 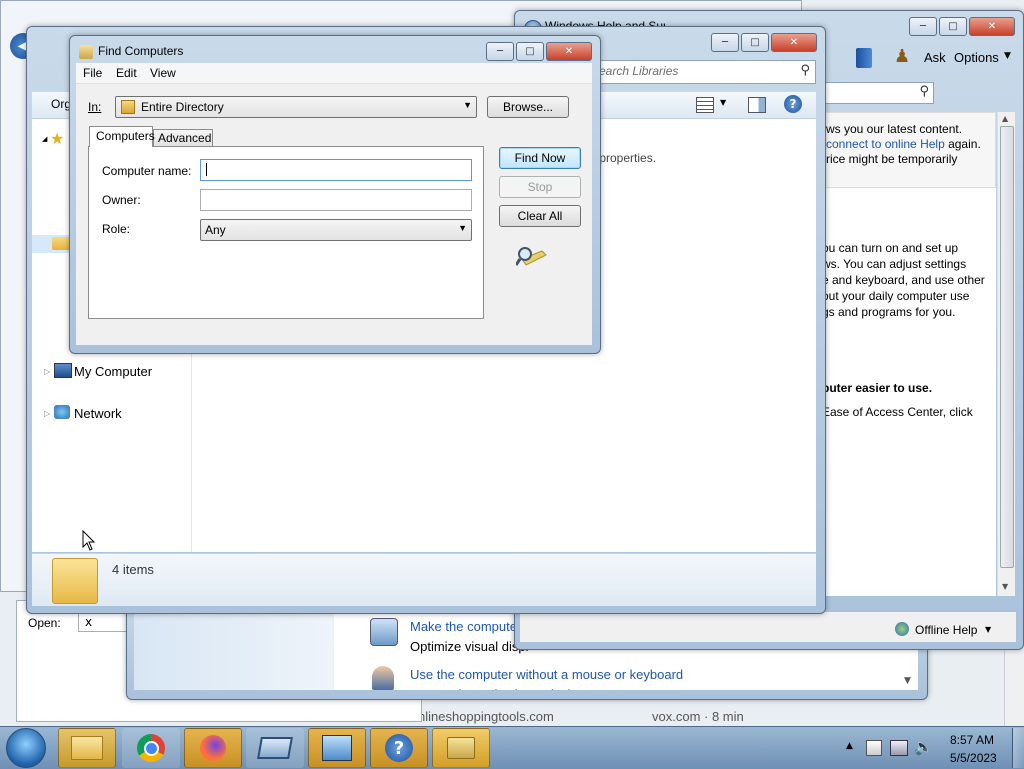 I want to click on tab-computers: Computers, so click(x=122, y=136).